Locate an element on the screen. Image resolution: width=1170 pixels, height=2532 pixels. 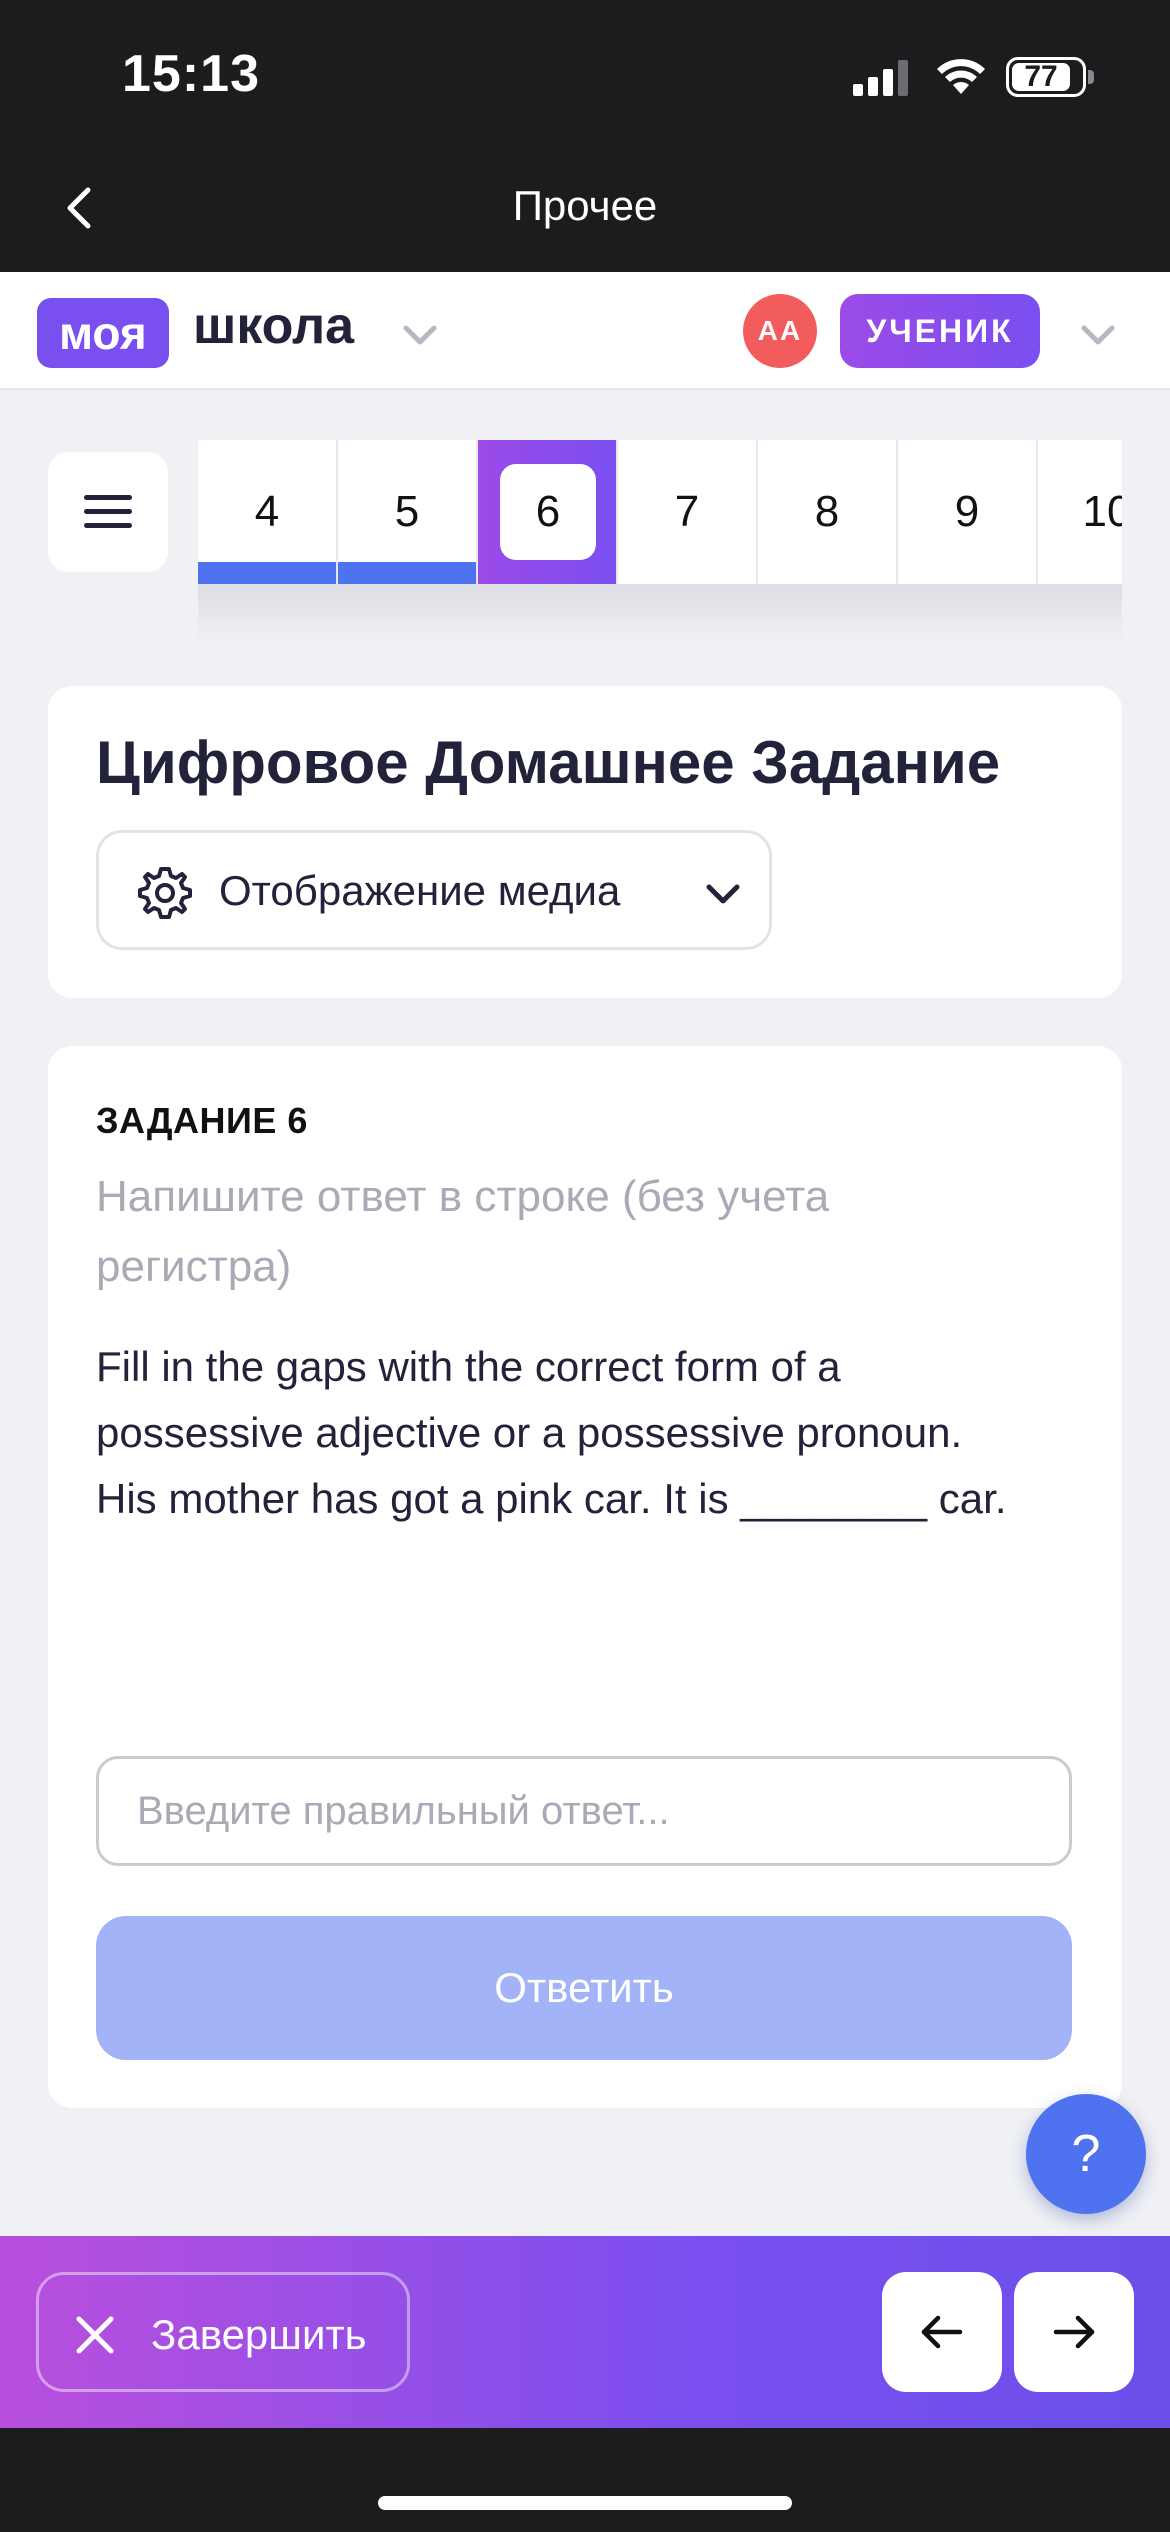
nav-title: Прочее is located at coordinates (585, 205).